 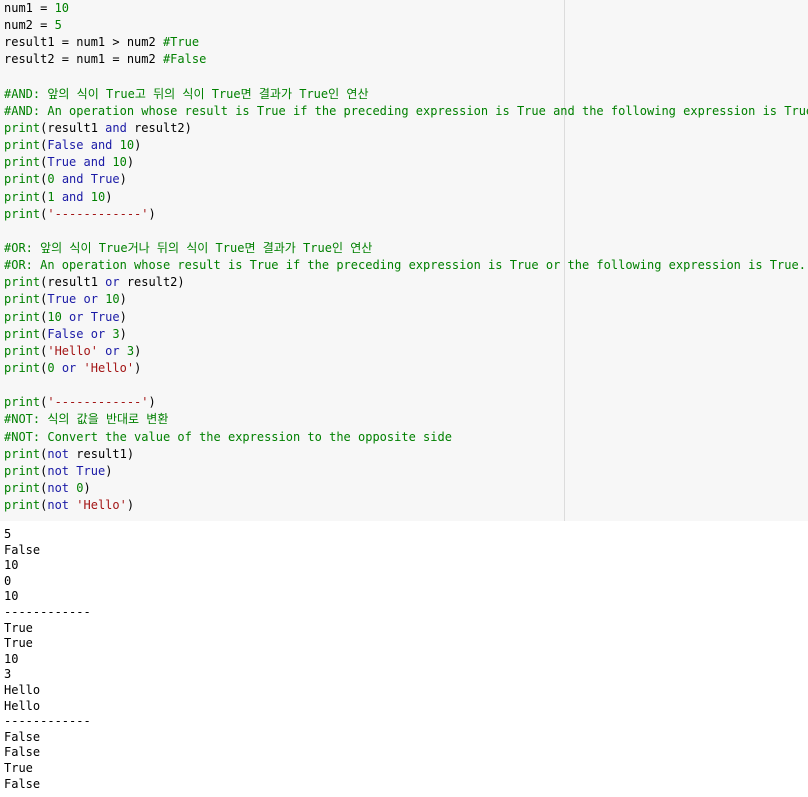 I want to click on code-line: print(result1 and result2), so click(x=406, y=128).